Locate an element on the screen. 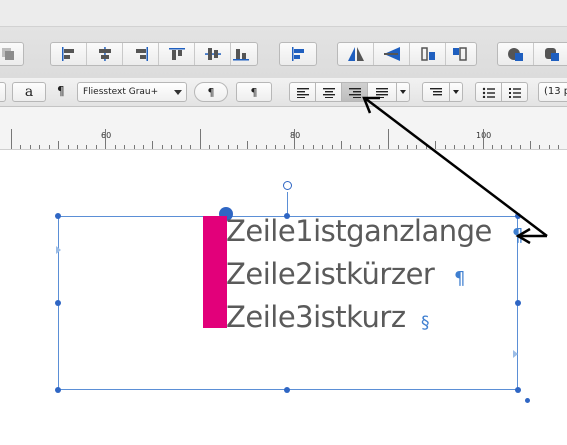 This screenshot has height=445, width=567. toolbar-top-strip is located at coordinates (283, 13).